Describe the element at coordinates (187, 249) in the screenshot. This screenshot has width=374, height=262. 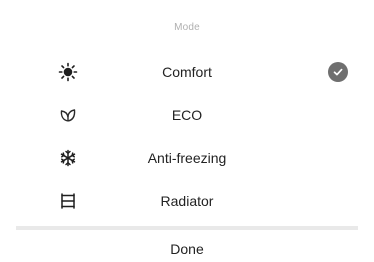
I see `done-button: Done` at that location.